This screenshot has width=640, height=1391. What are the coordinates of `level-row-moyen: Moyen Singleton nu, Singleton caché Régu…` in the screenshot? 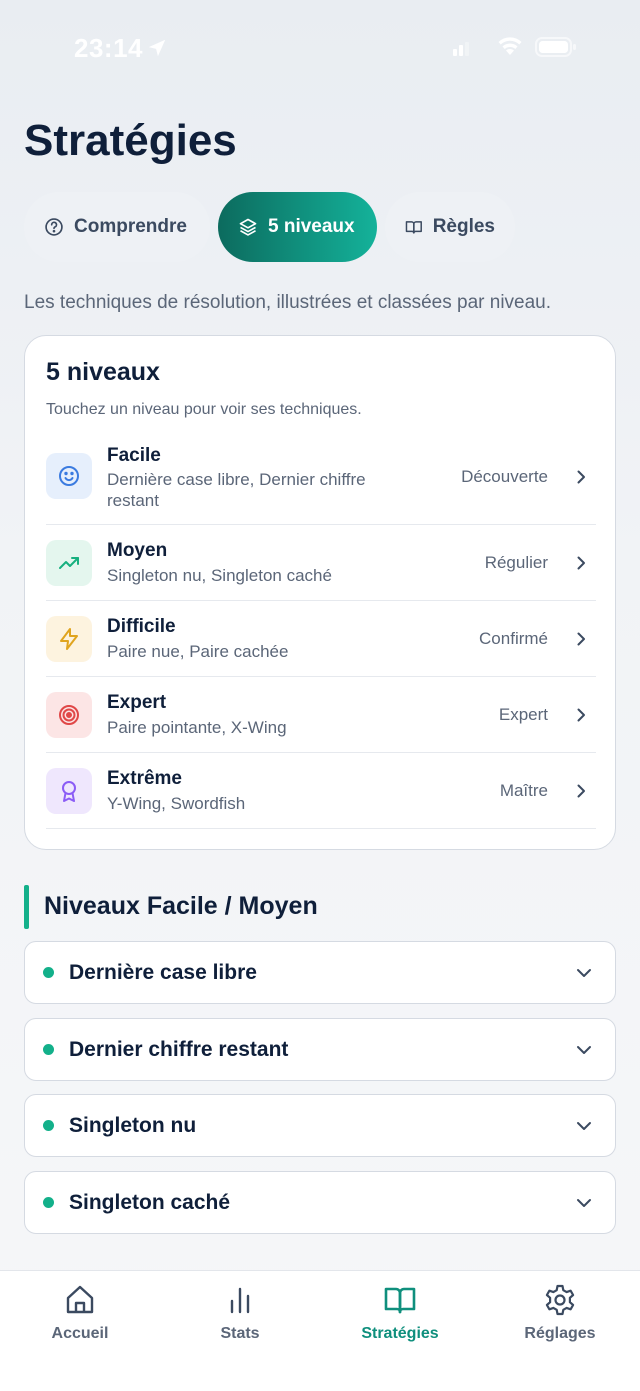 It's located at (321, 563).